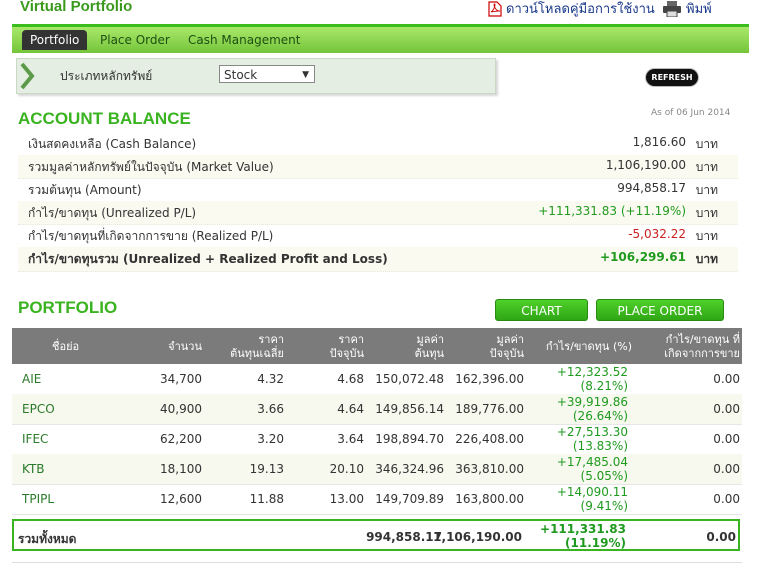 The image size is (762, 572). Describe the element at coordinates (106, 76) in the screenshot. I see `security-type-label: ประเภทหลักทรัพย์` at that location.